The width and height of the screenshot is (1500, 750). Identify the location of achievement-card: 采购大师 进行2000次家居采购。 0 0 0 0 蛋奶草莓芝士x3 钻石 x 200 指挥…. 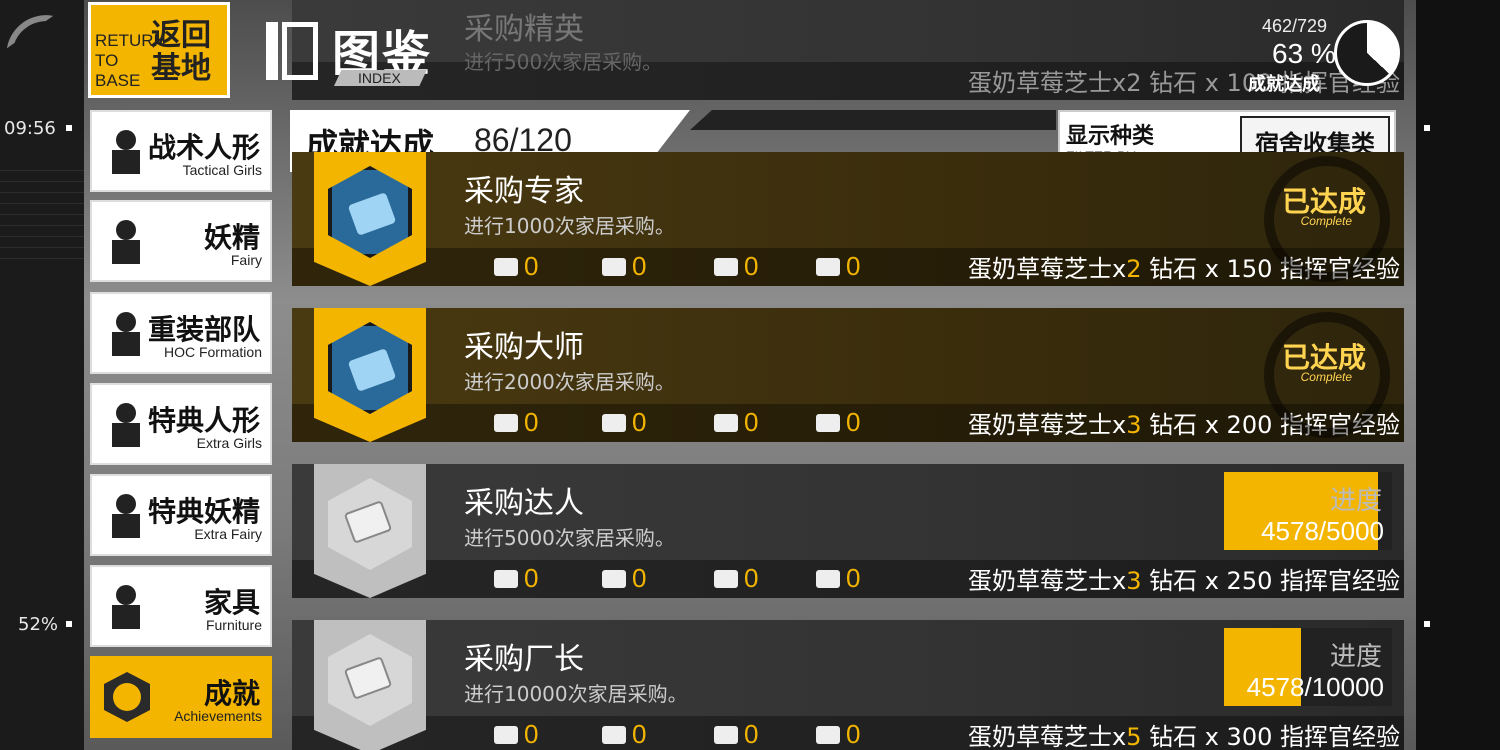
(848, 375).